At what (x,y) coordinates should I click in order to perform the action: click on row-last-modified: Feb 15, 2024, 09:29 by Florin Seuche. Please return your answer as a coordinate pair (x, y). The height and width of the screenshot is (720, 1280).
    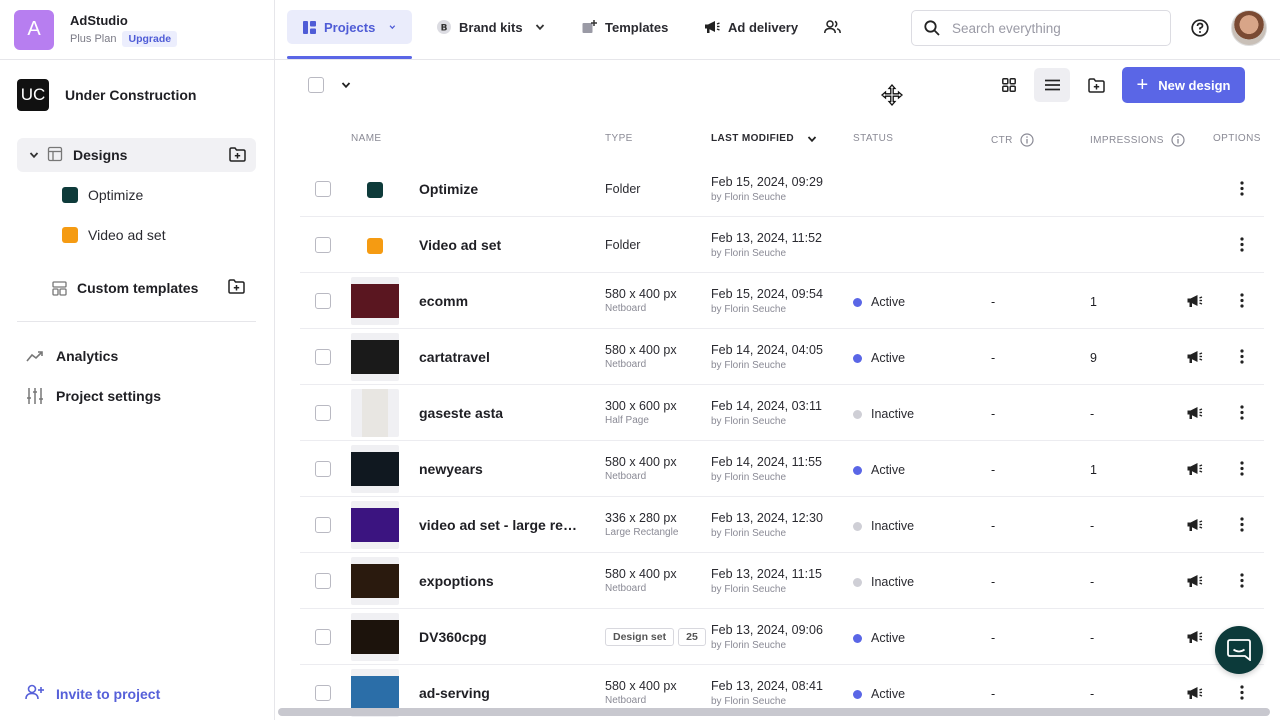
    Looking at the image, I should click on (767, 189).